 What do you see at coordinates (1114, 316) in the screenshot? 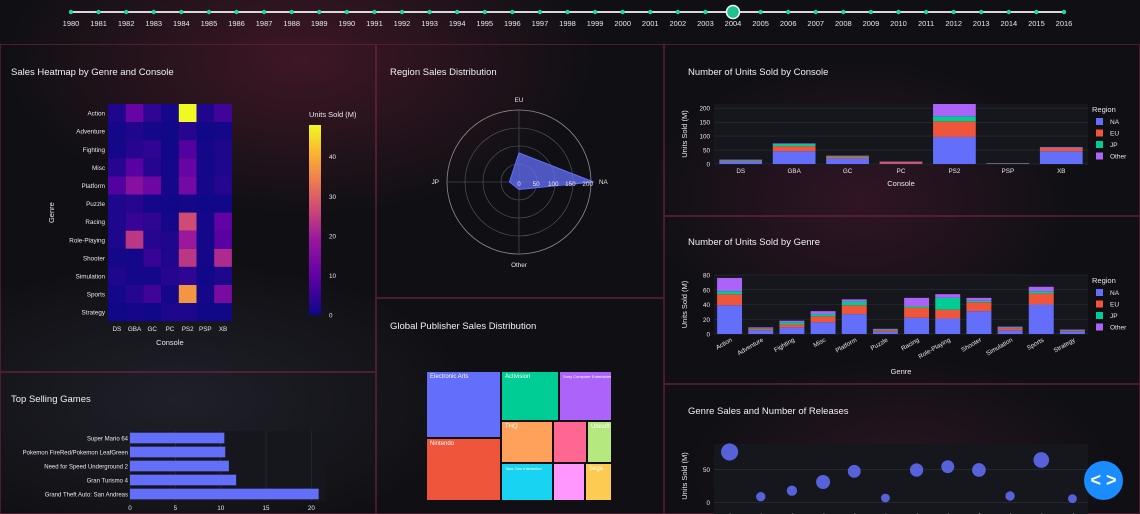
I see `legend-label: JP` at bounding box center [1114, 316].